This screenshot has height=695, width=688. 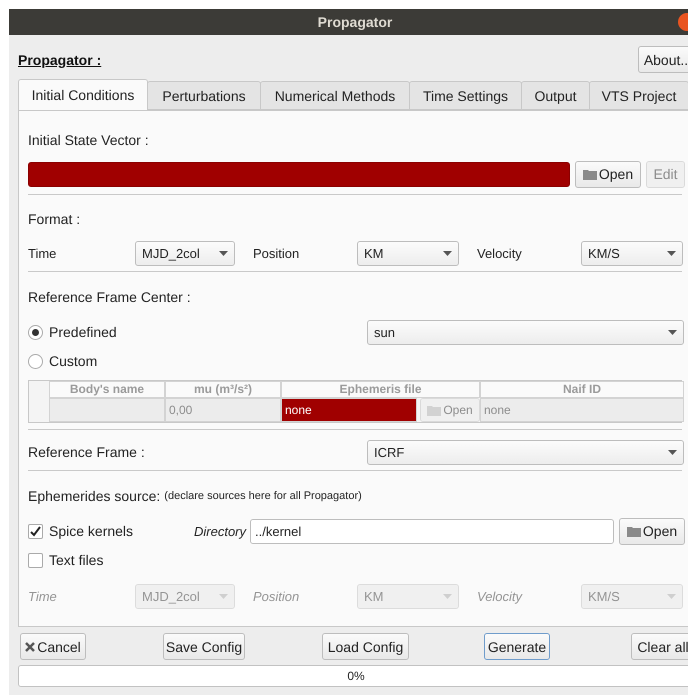 What do you see at coordinates (582, 389) in the screenshot?
I see `column-header: Naif ID` at bounding box center [582, 389].